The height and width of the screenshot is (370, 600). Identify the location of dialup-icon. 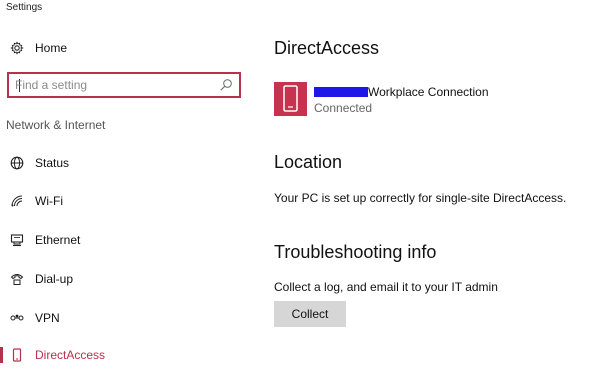
(17, 279).